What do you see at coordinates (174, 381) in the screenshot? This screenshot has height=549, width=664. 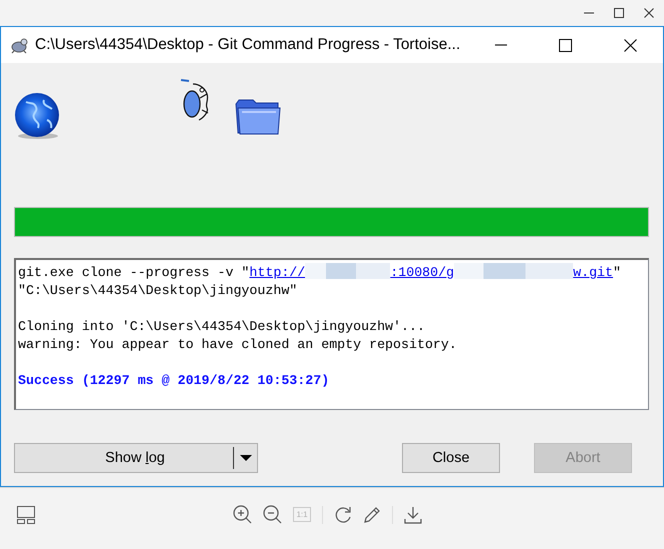 I see `success-message: Success (12297 ms @ 2019/8/22 10:53:27)` at bounding box center [174, 381].